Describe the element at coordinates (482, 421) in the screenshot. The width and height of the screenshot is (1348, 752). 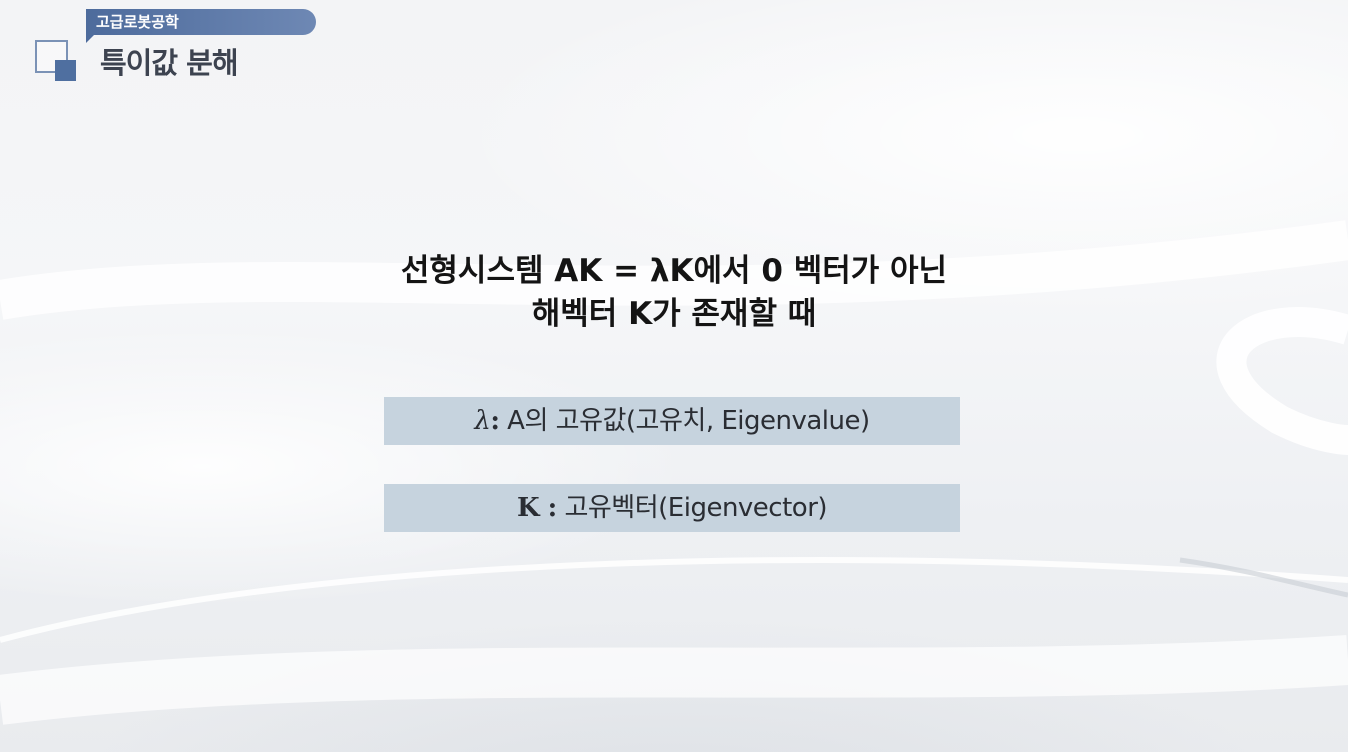
I see `eigenvalue-symbol: λ` at that location.